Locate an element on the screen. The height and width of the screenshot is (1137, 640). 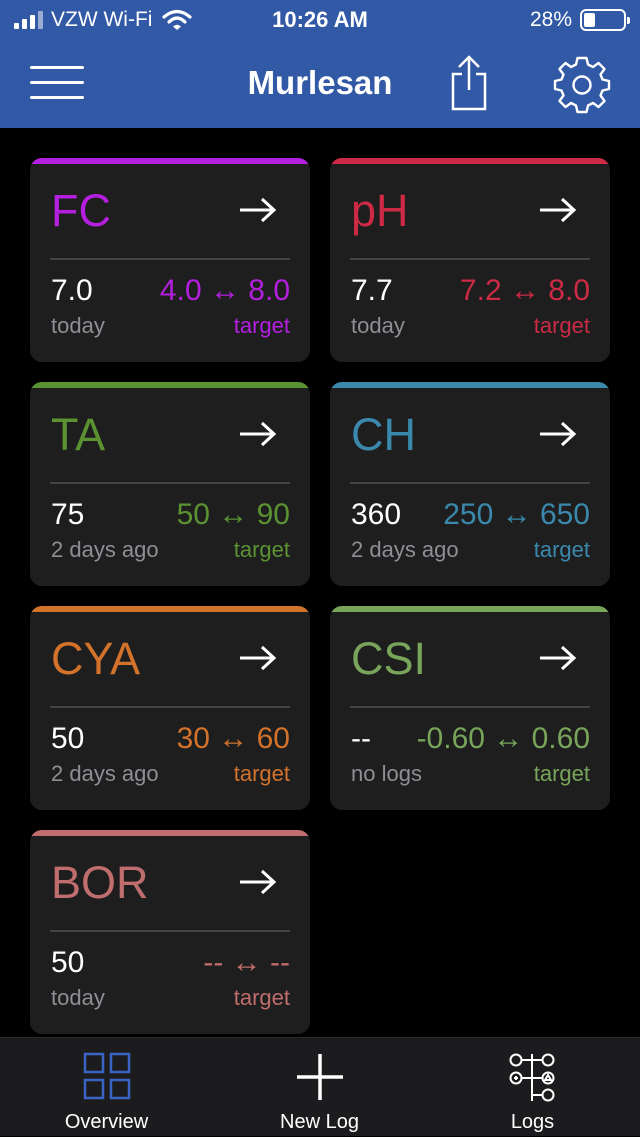
card-fc: FC 7.0 4.0 ↔ 8.0 today target is located at coordinates (170, 260).